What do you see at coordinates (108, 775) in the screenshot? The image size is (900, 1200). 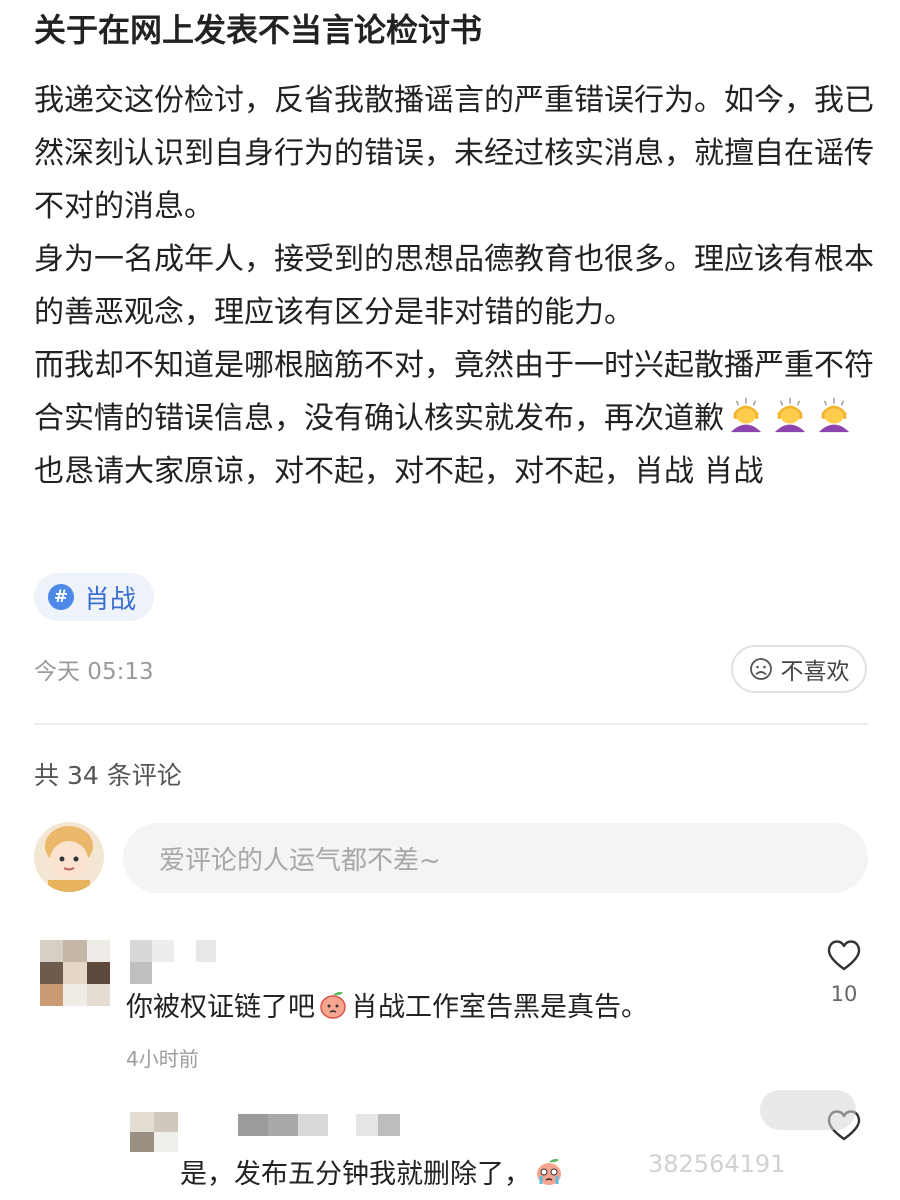 I see `comment-count: 共 34 条评论` at bounding box center [108, 775].